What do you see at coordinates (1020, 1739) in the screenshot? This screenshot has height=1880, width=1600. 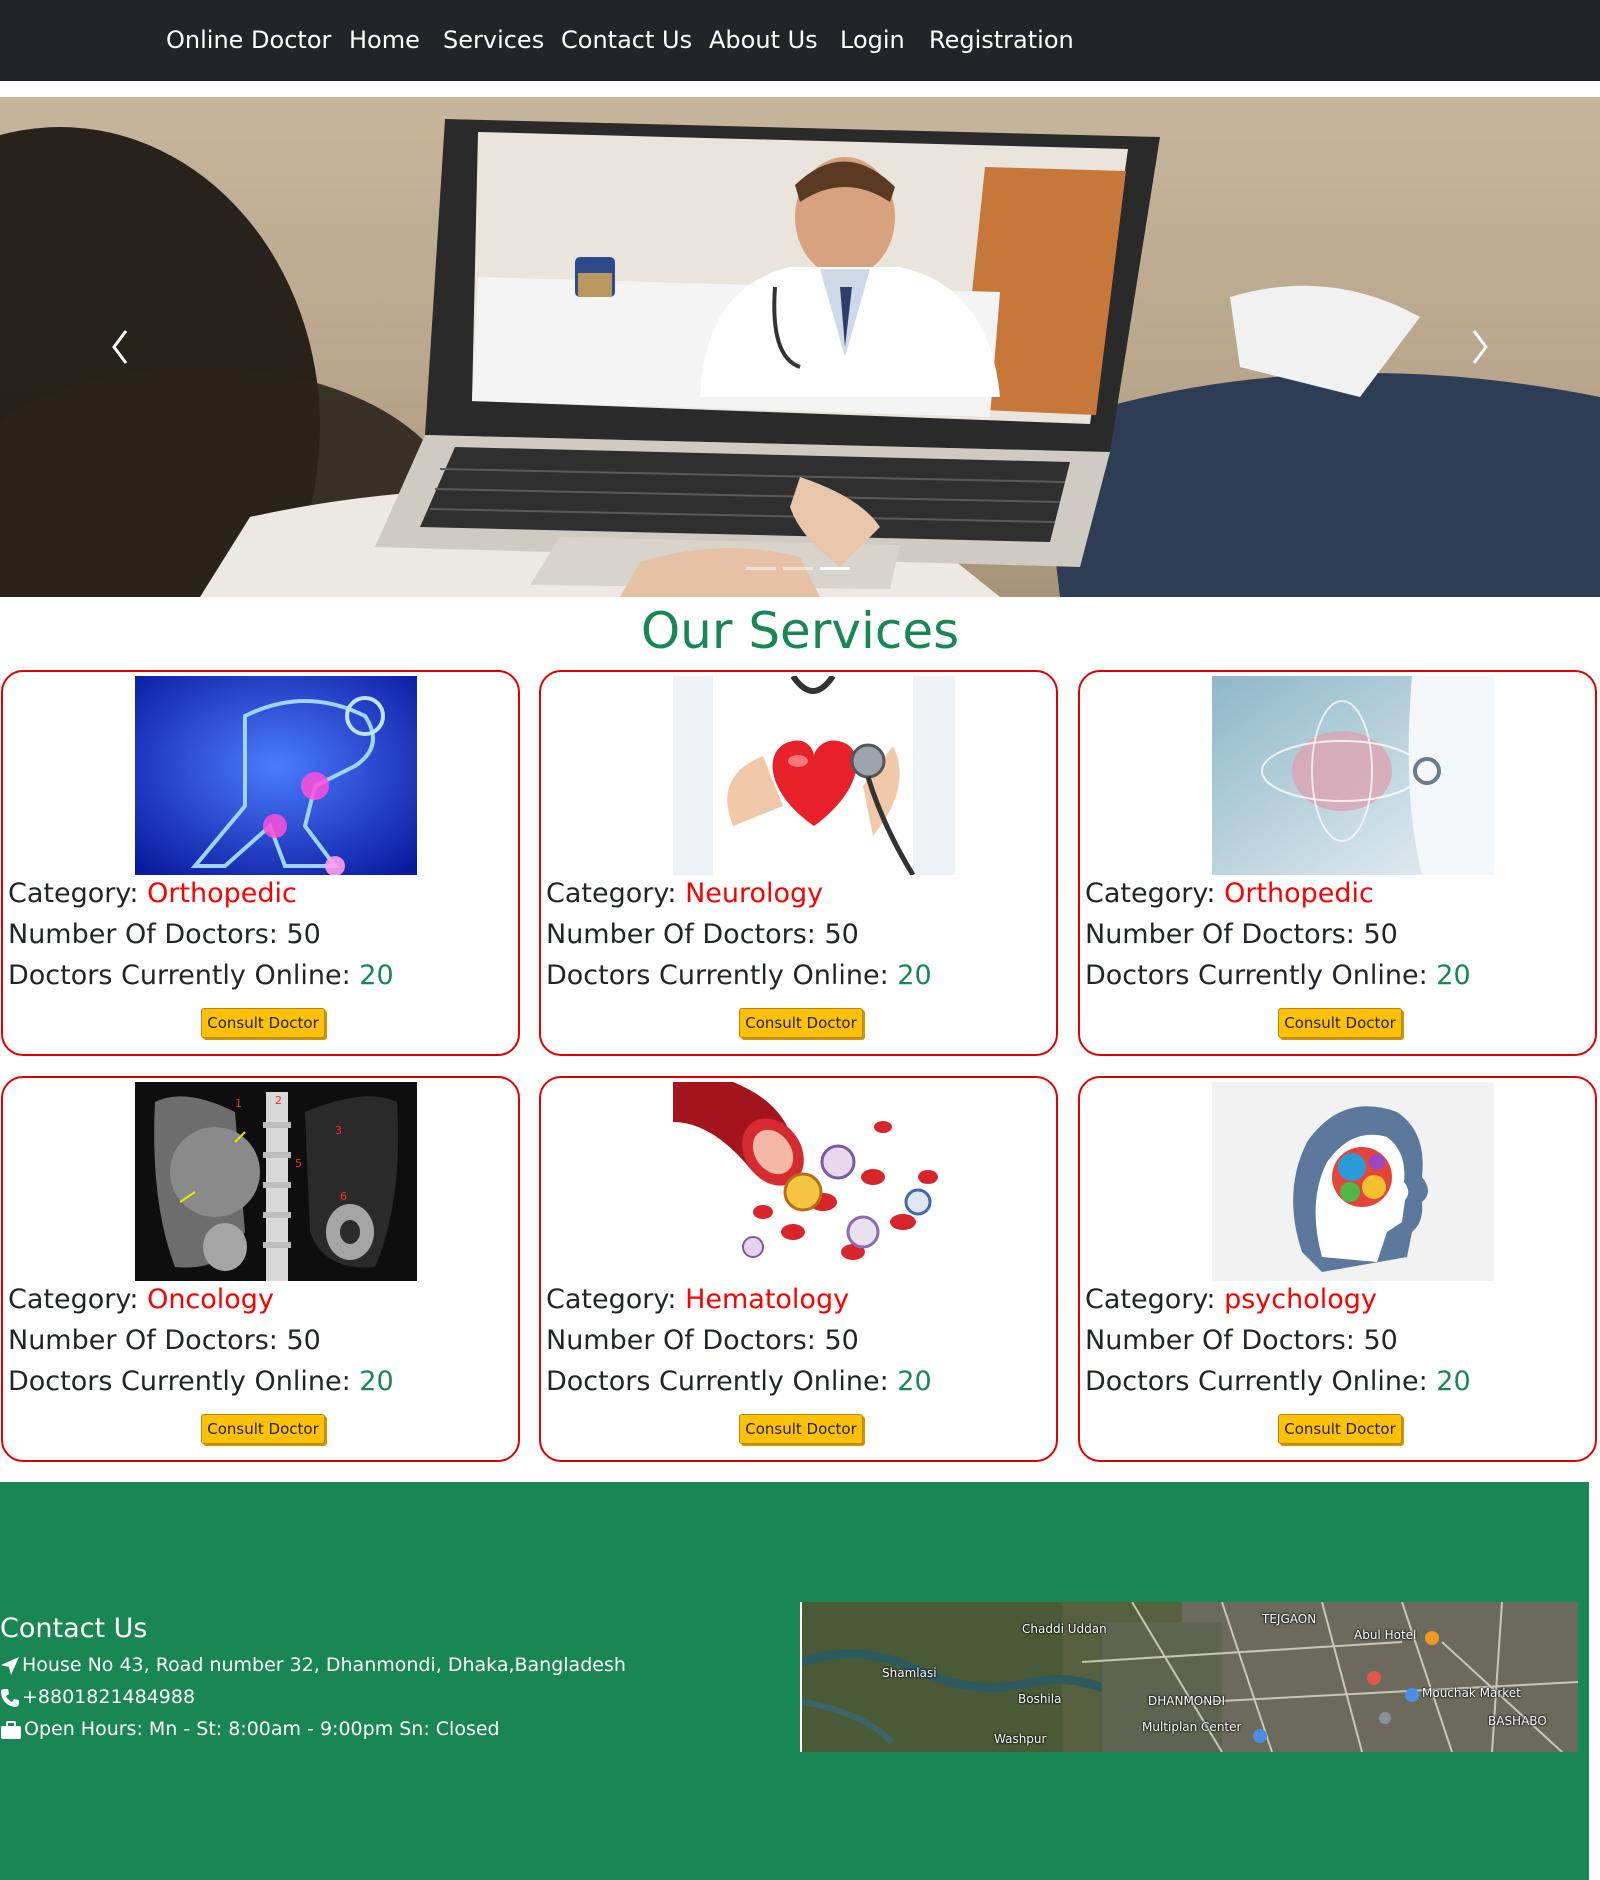 I see `map-label: Washpur` at bounding box center [1020, 1739].